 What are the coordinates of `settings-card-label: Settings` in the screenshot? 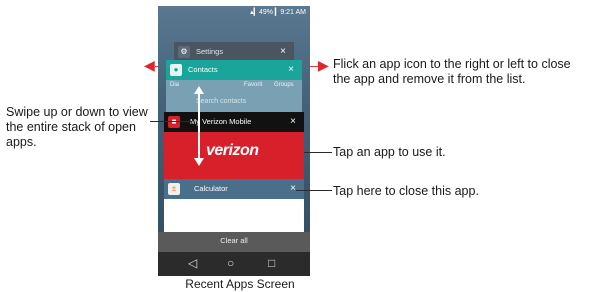 It's located at (210, 51).